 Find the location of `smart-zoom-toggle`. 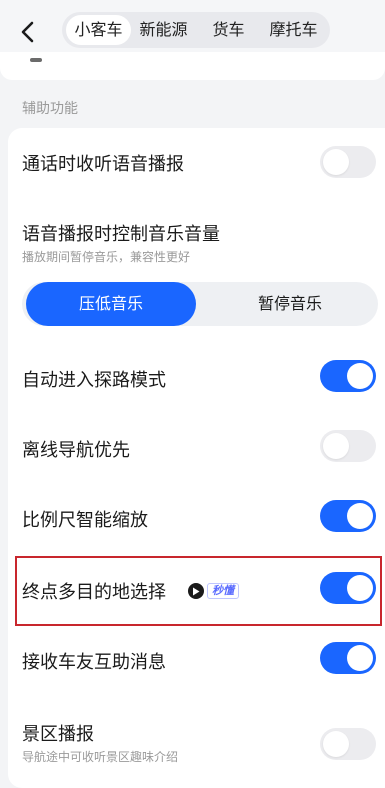

smart-zoom-toggle is located at coordinates (348, 516).